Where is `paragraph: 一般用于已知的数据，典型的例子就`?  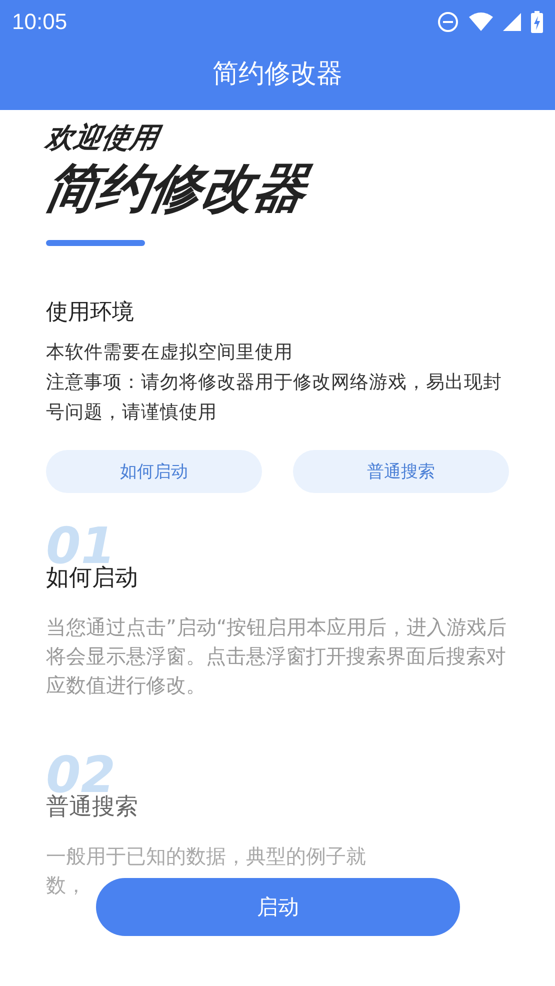 paragraph: 一般用于已知的数据，典型的例子就 is located at coordinates (206, 856).